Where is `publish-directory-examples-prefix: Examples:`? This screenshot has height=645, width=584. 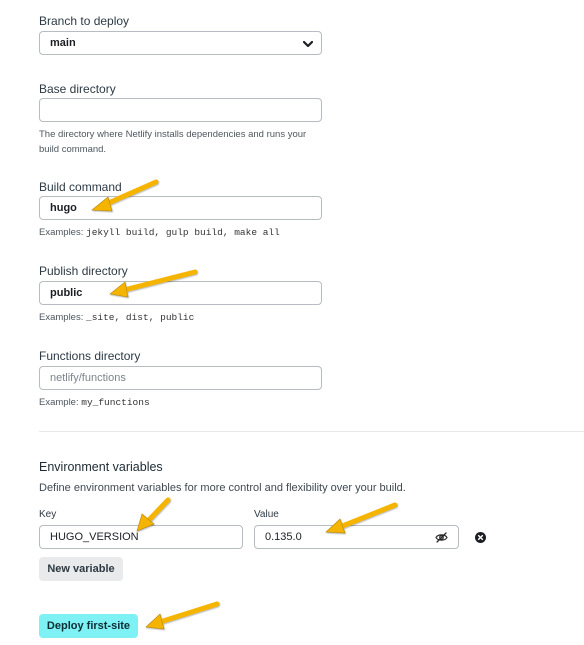
publish-directory-examples-prefix: Examples: is located at coordinates (62, 317).